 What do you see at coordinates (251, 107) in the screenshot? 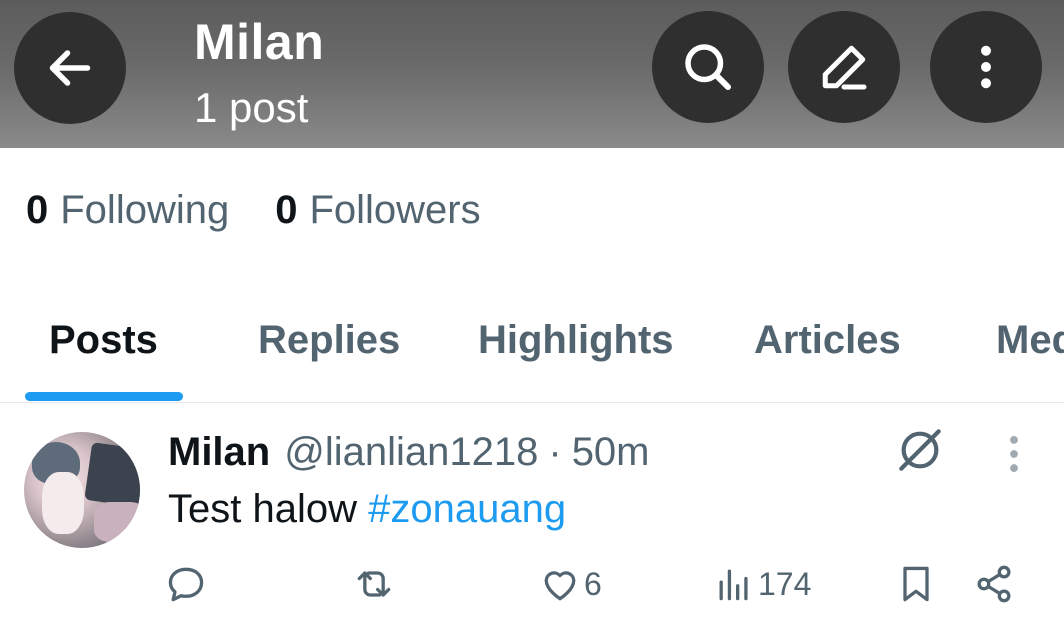
I see `post-count: 1 post` at bounding box center [251, 107].